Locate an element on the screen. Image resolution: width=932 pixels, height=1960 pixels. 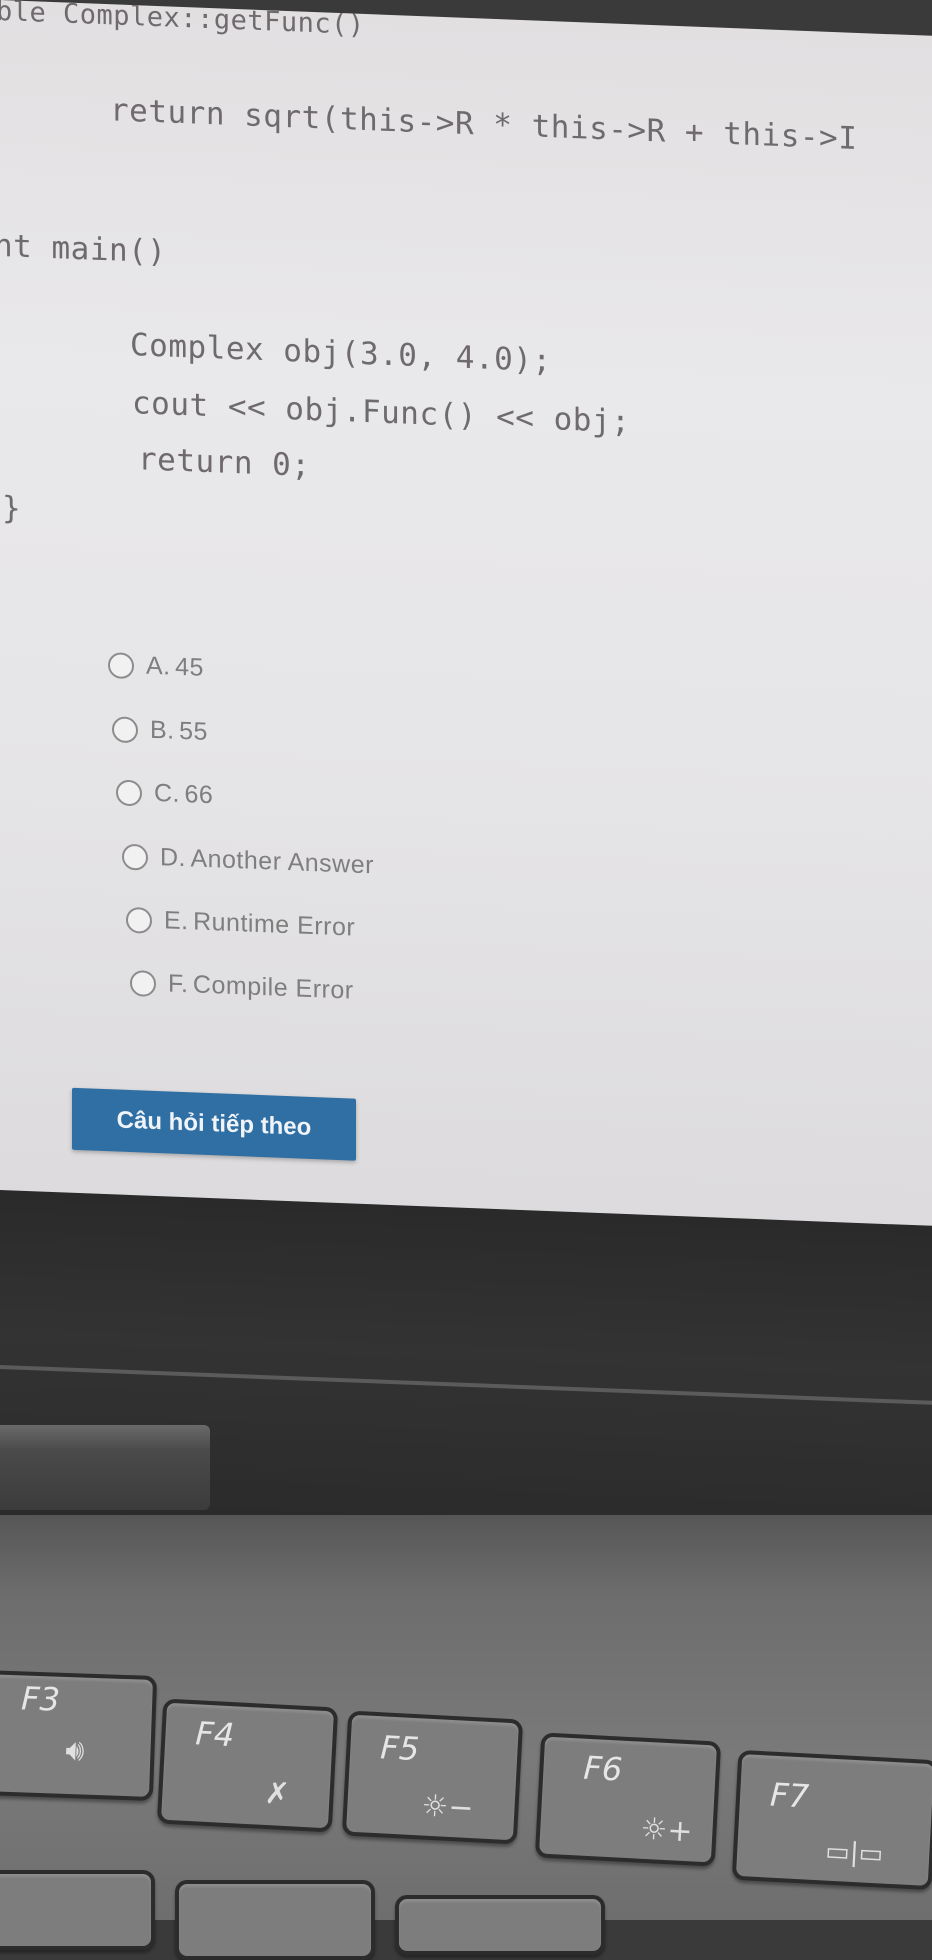
answer-option-c: C. 66 is located at coordinates (164, 793).